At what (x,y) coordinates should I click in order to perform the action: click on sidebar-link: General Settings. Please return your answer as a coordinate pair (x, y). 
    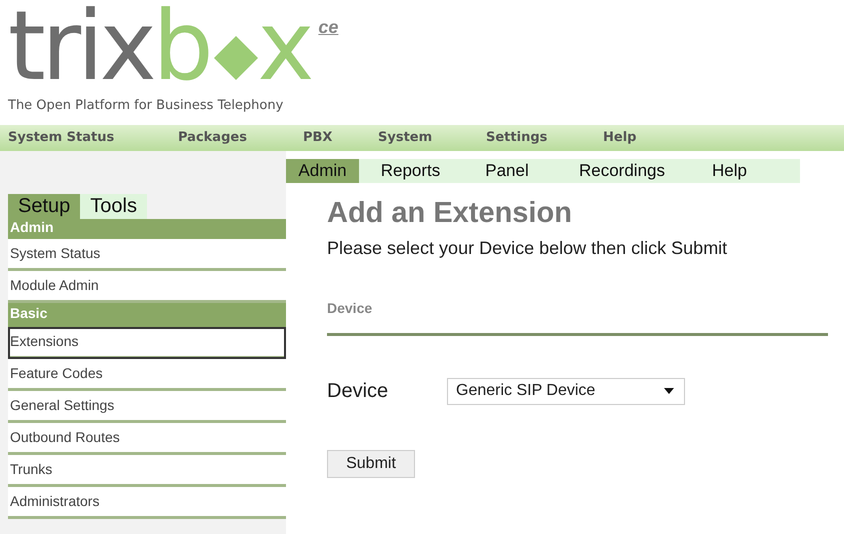
    Looking at the image, I should click on (147, 407).